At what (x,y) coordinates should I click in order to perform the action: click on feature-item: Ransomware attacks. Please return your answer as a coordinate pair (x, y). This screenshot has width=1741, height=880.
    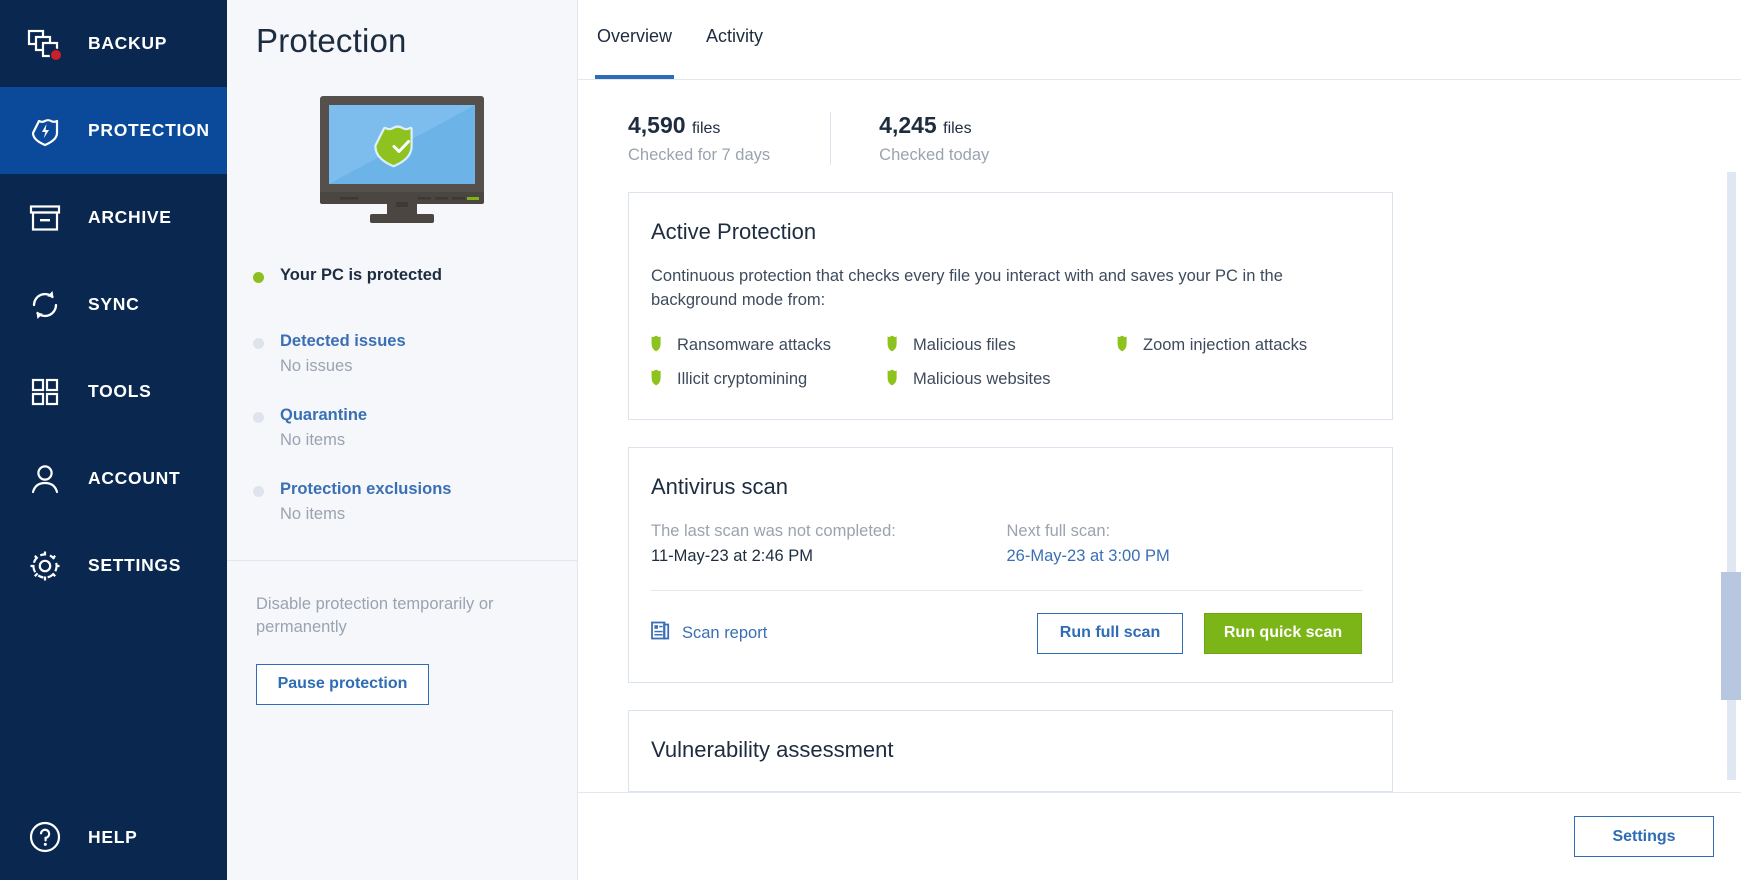
    Looking at the image, I should click on (769, 346).